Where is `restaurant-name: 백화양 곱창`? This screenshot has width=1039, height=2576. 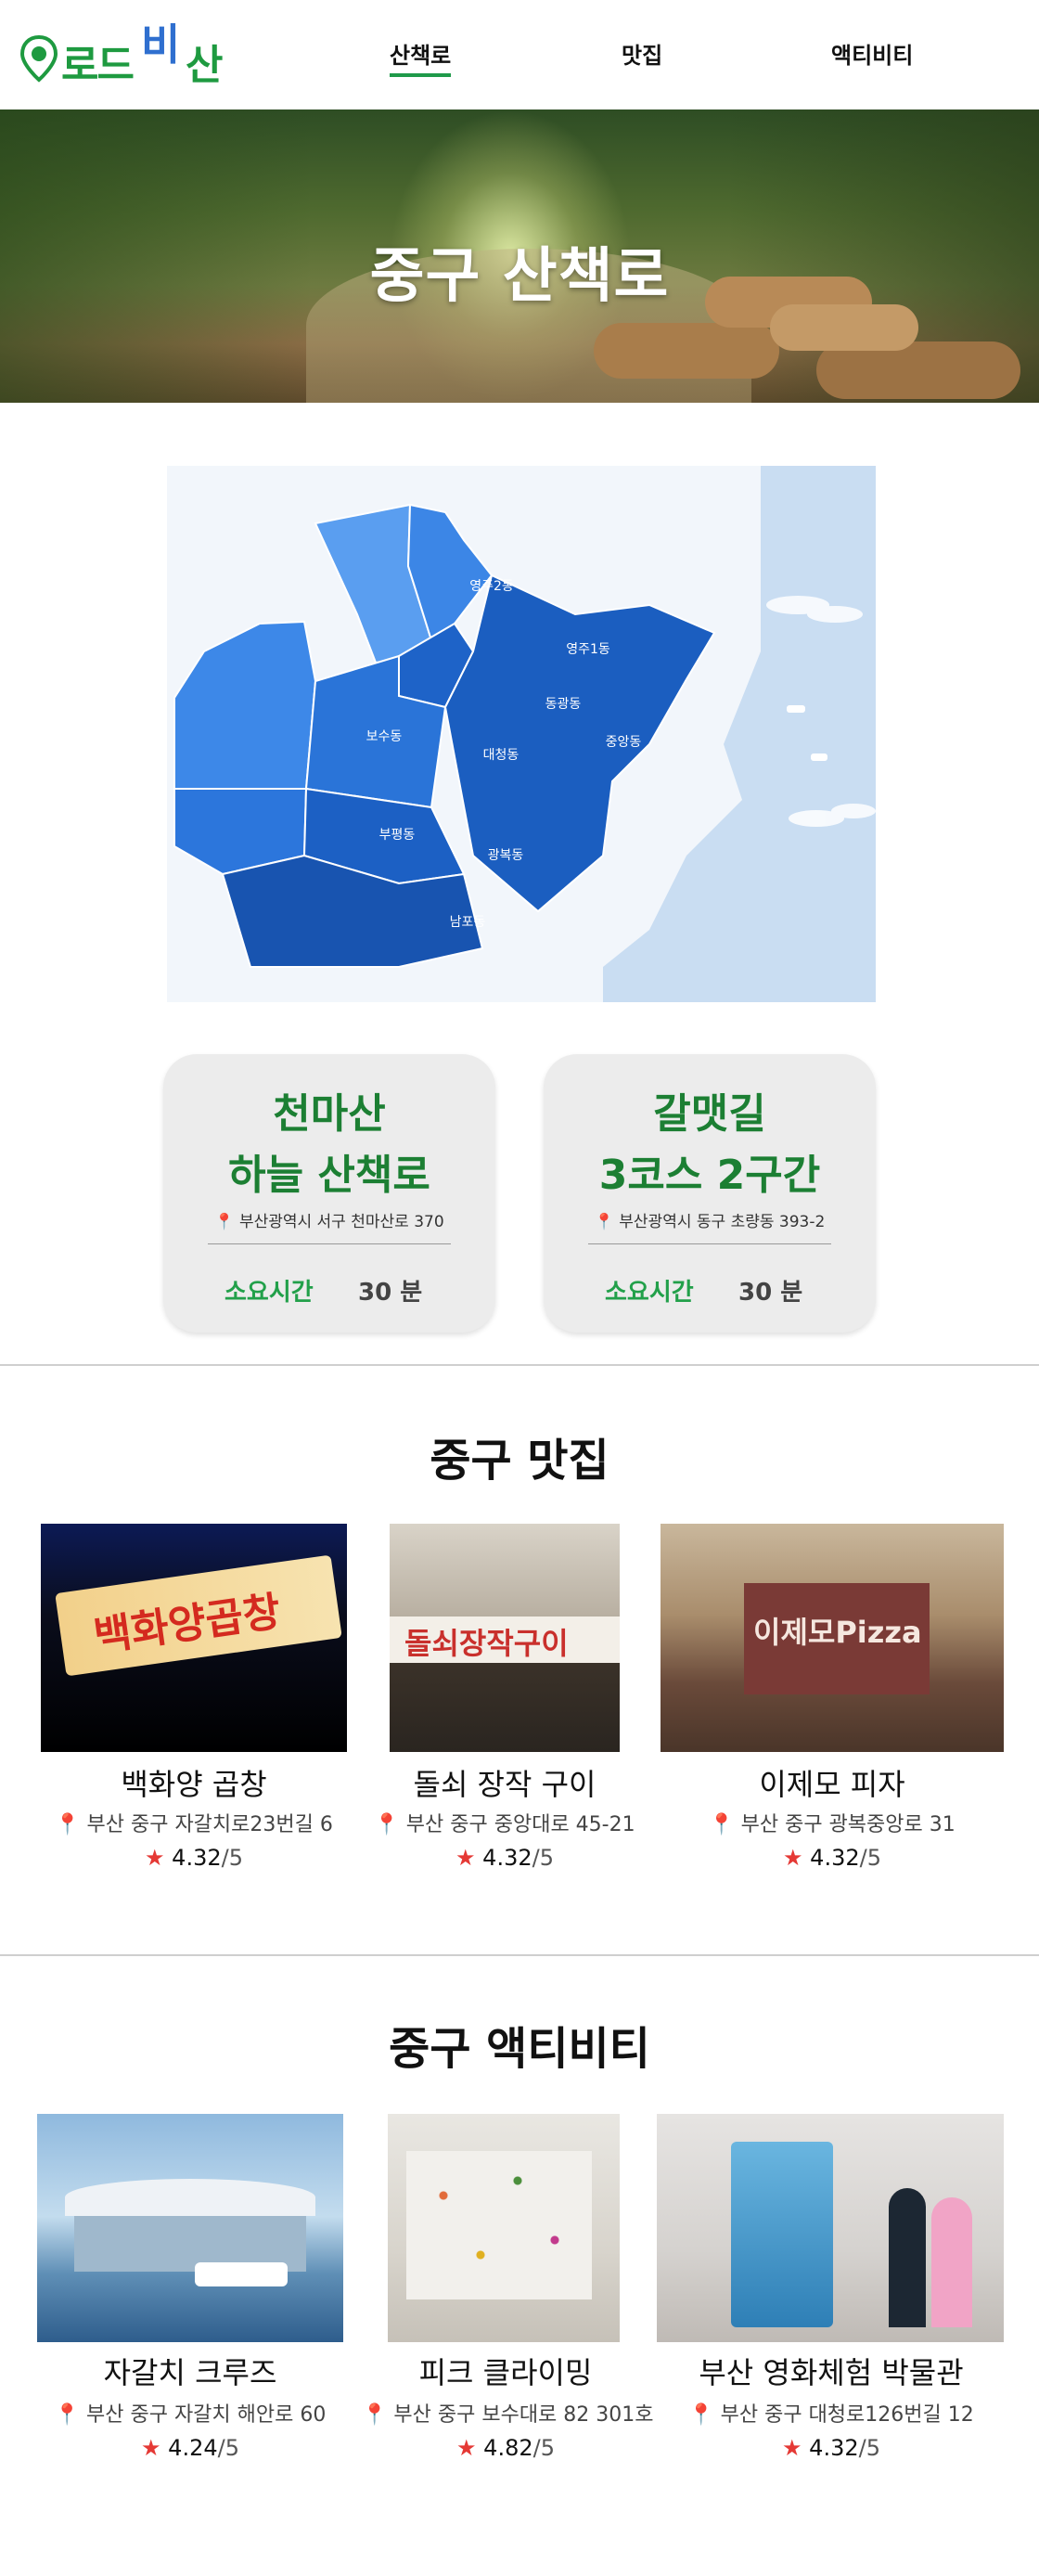
restaurant-name: 백화양 곱창 is located at coordinates (194, 1784).